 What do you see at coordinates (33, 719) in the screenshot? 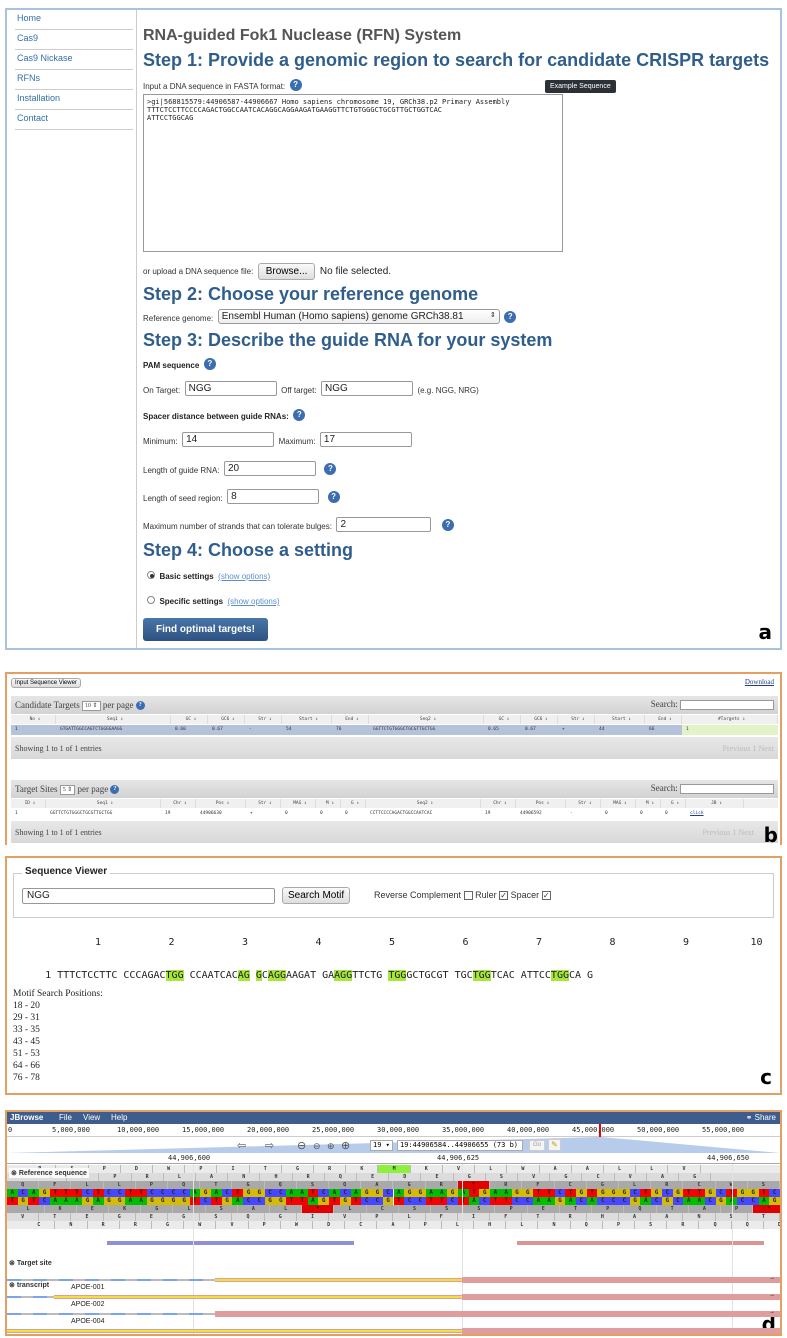
I see `column-header-no: No ⇕` at bounding box center [33, 719].